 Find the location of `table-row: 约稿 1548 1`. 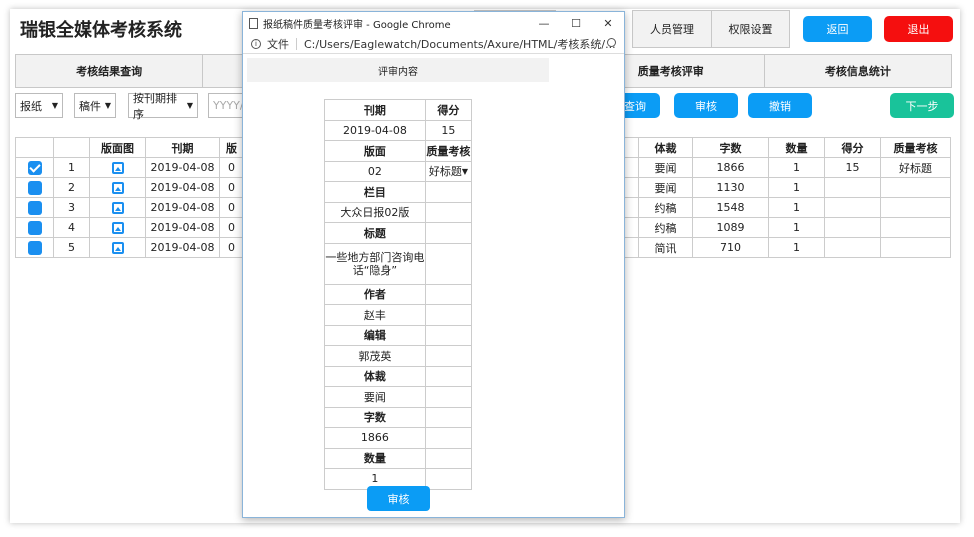

table-row: 约稿 1548 1 is located at coordinates (784, 207).